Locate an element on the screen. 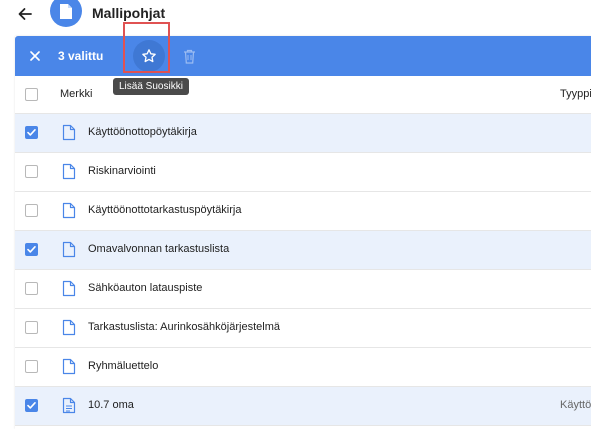 This screenshot has width=591, height=429. close-icon is located at coordinates (35, 56).